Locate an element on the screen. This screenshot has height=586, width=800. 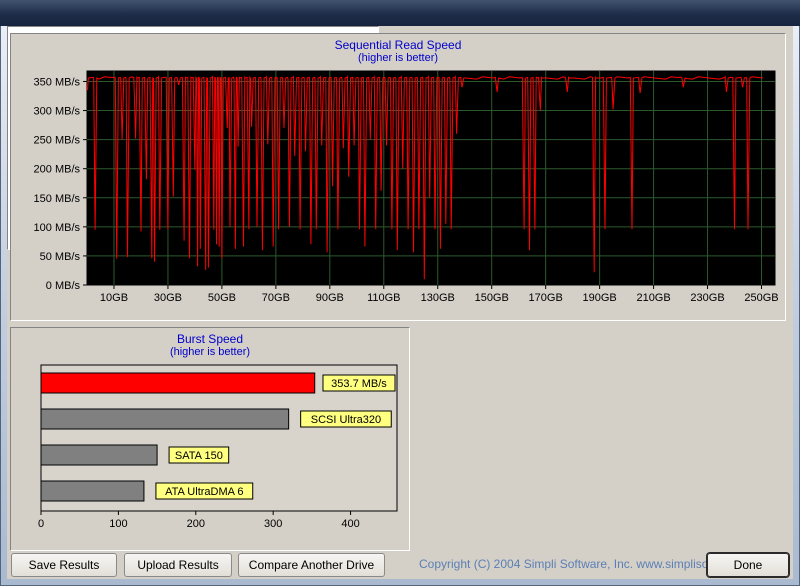
x-tick-label: 300 is located at coordinates (273, 524).